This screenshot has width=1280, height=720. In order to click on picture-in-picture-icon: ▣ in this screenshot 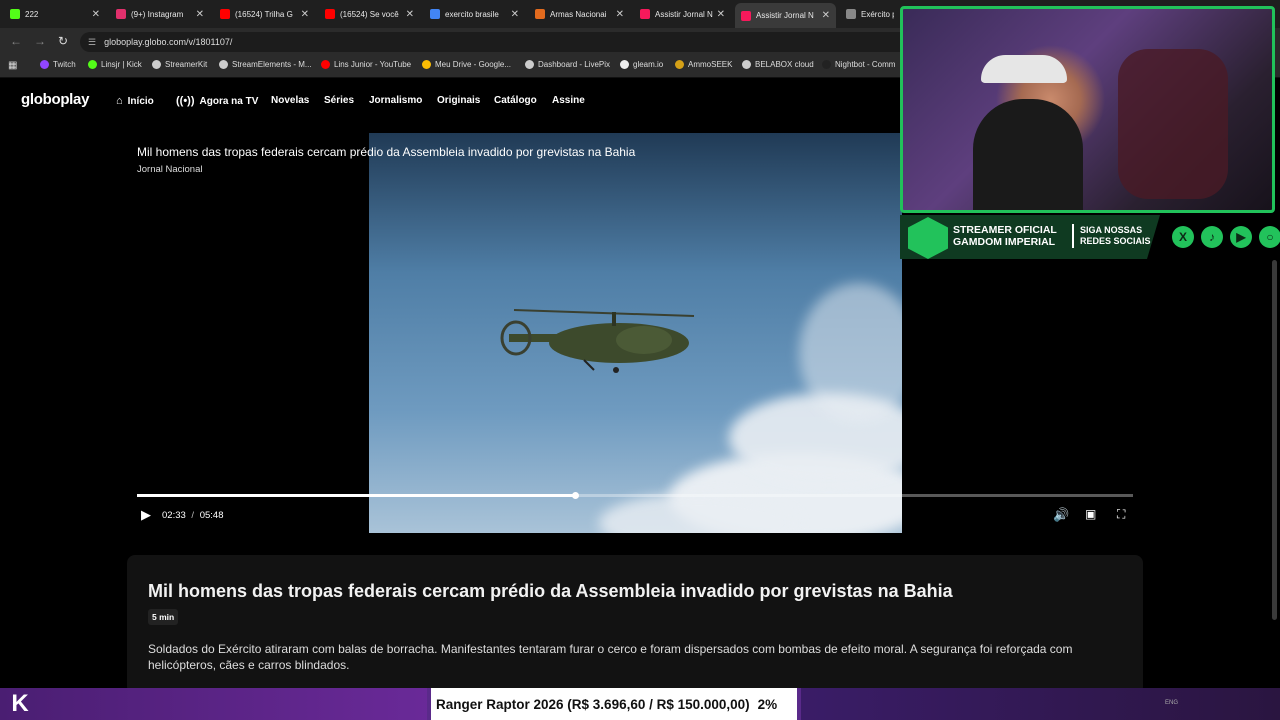, I will do `click(1090, 514)`.